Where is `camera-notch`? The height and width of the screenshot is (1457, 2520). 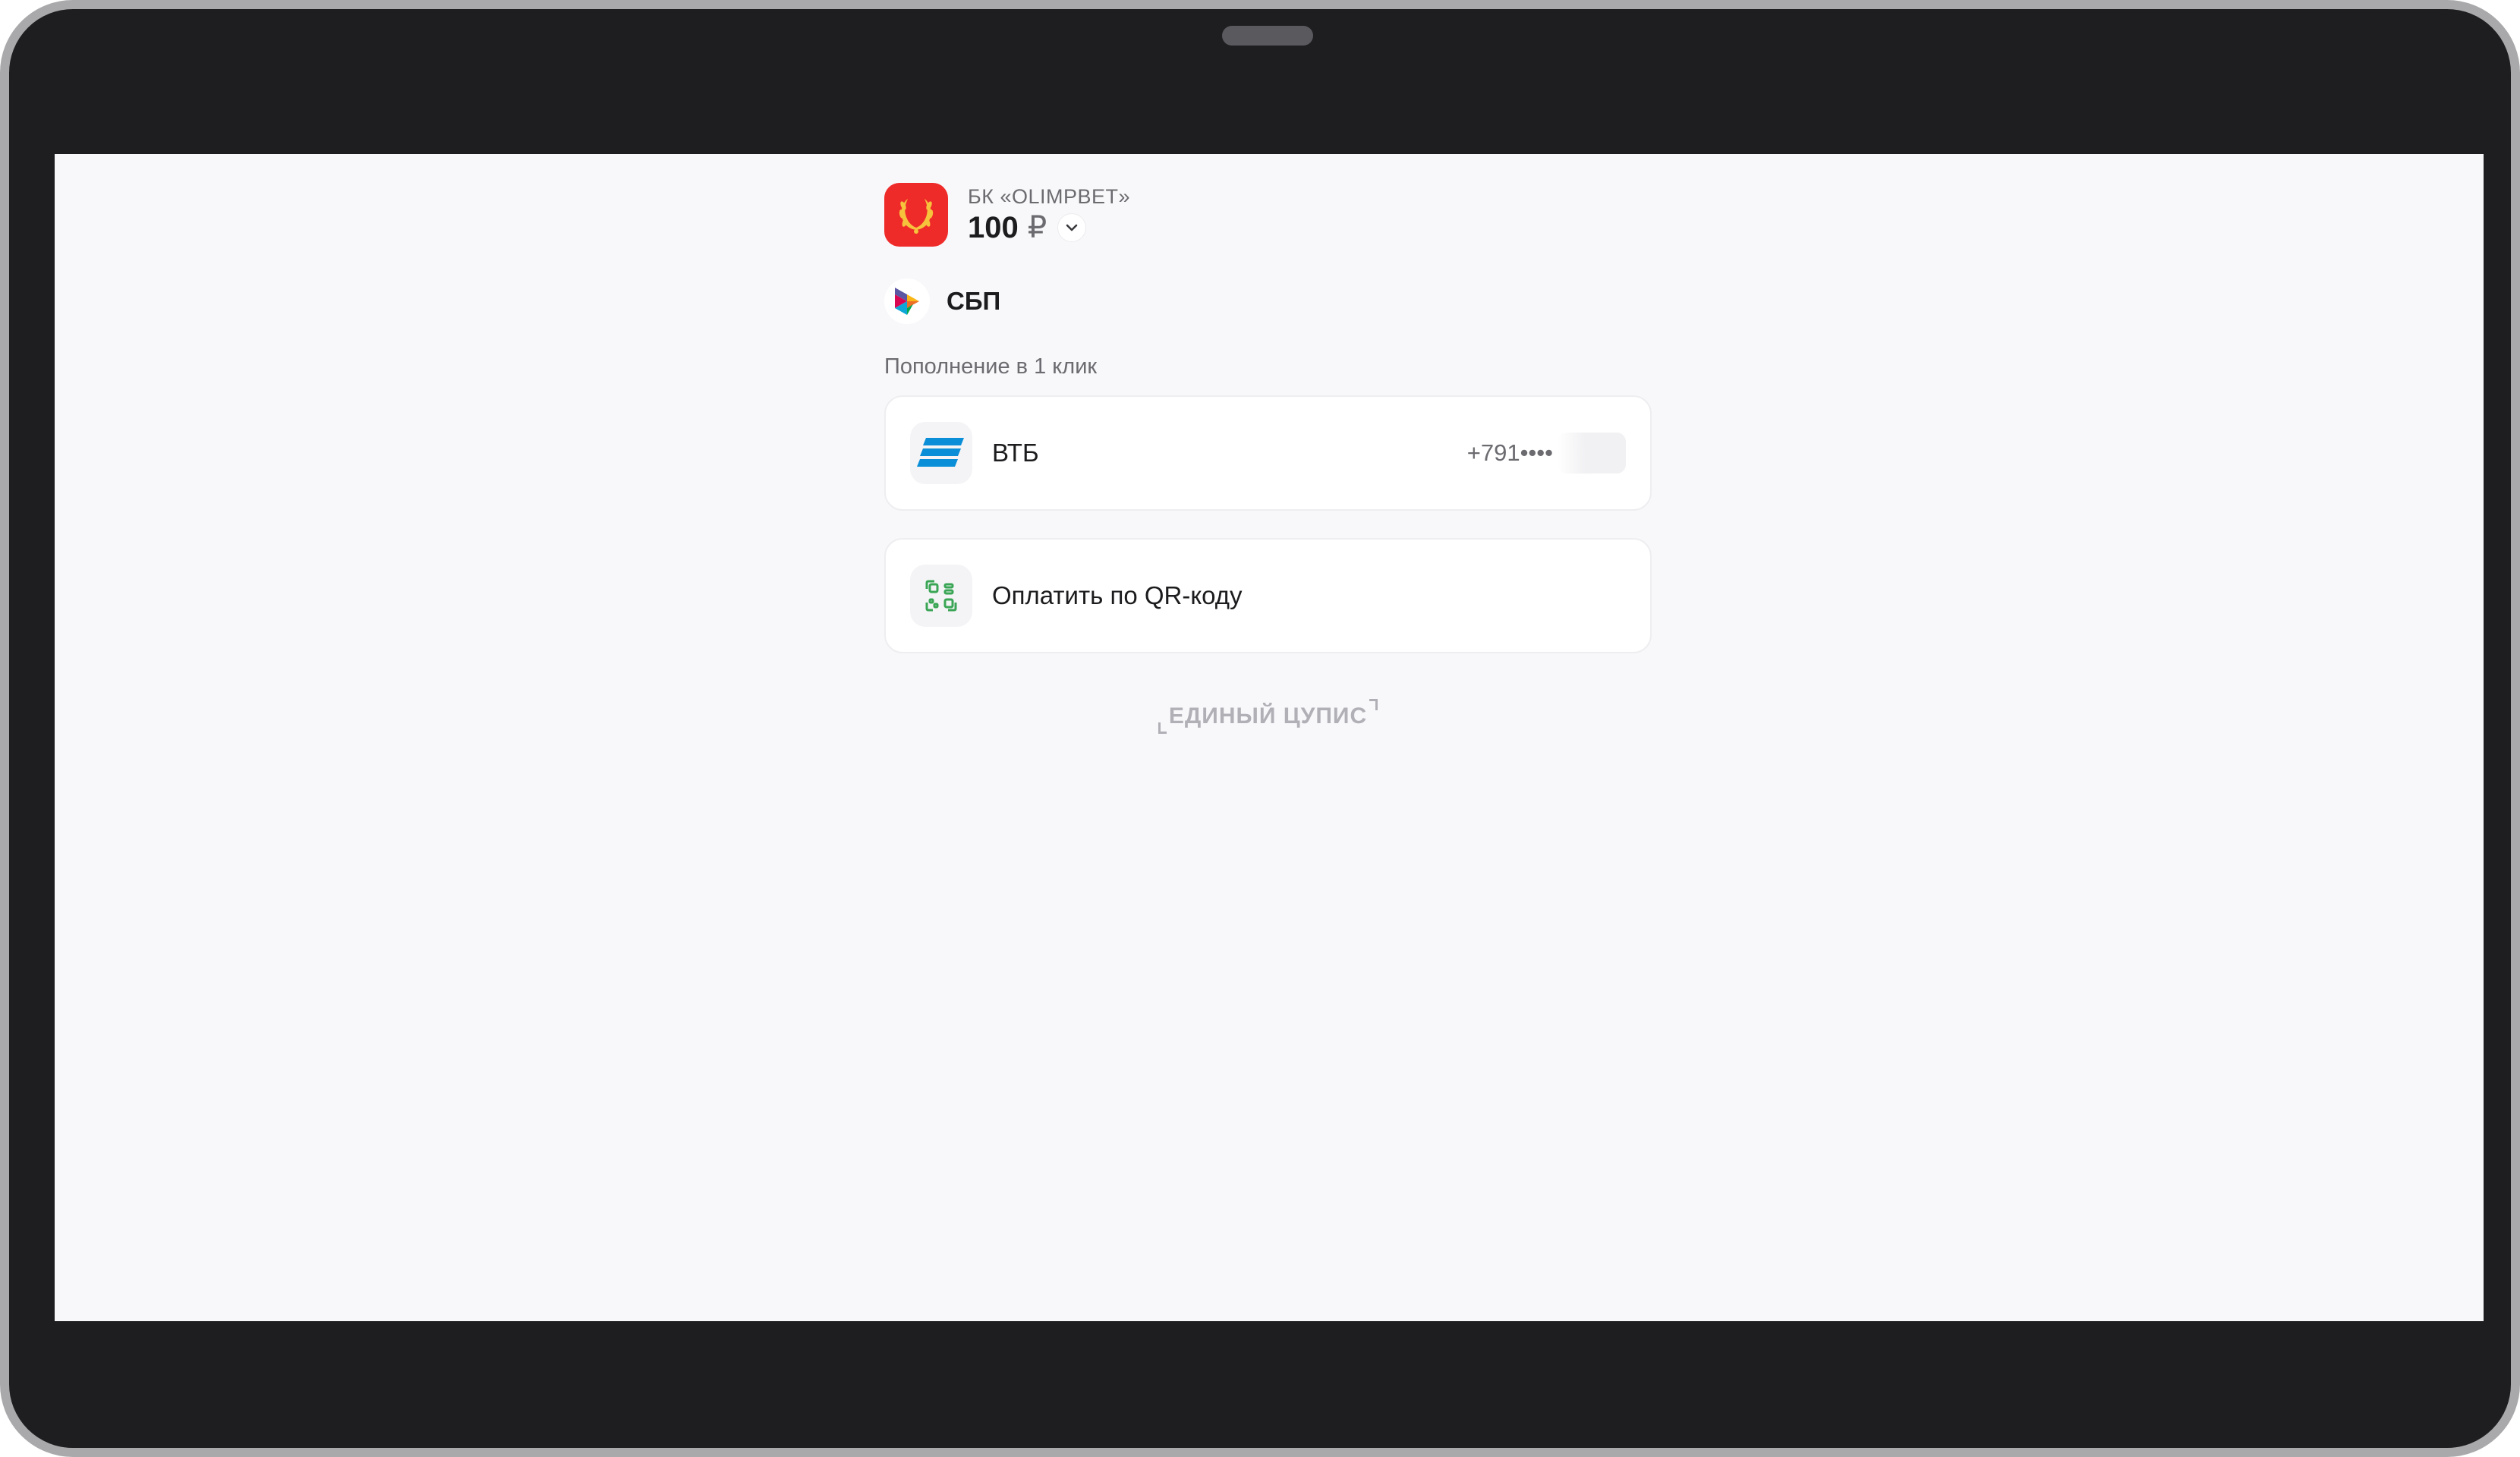
camera-notch is located at coordinates (1267, 36).